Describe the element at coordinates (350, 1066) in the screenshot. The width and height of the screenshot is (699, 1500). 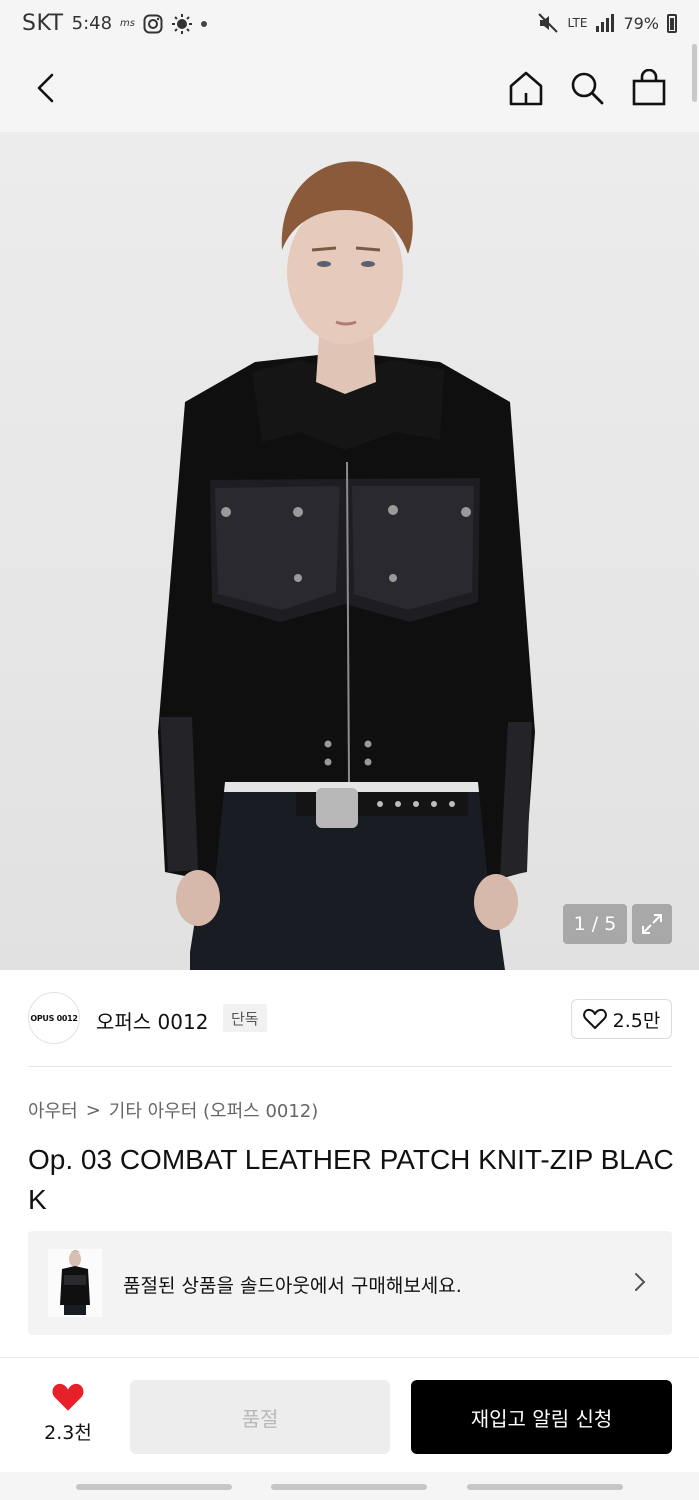
I see `divider` at that location.